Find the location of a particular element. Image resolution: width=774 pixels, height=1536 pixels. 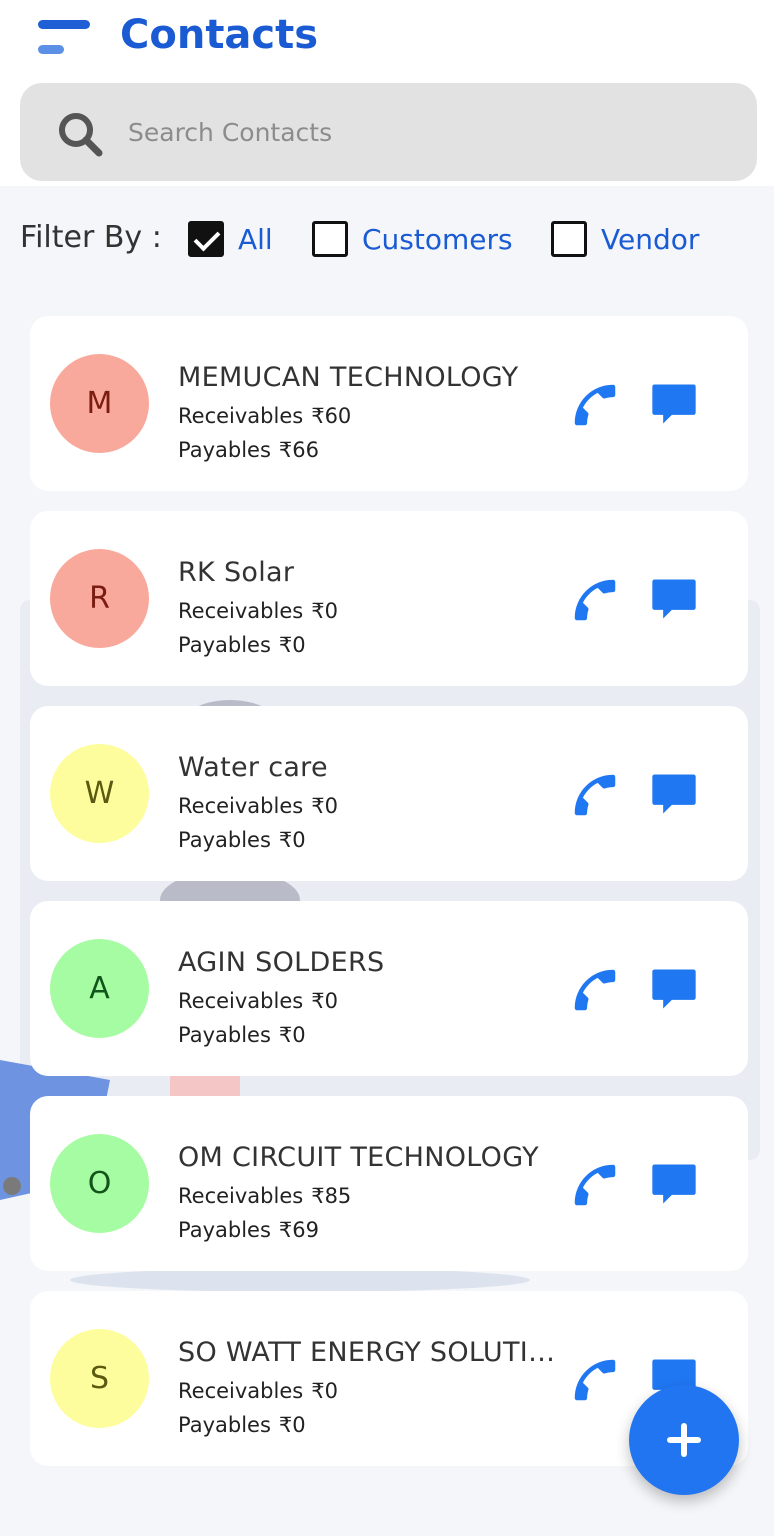

contact-name: MEMUCAN TECHNOLOGY is located at coordinates (348, 377).